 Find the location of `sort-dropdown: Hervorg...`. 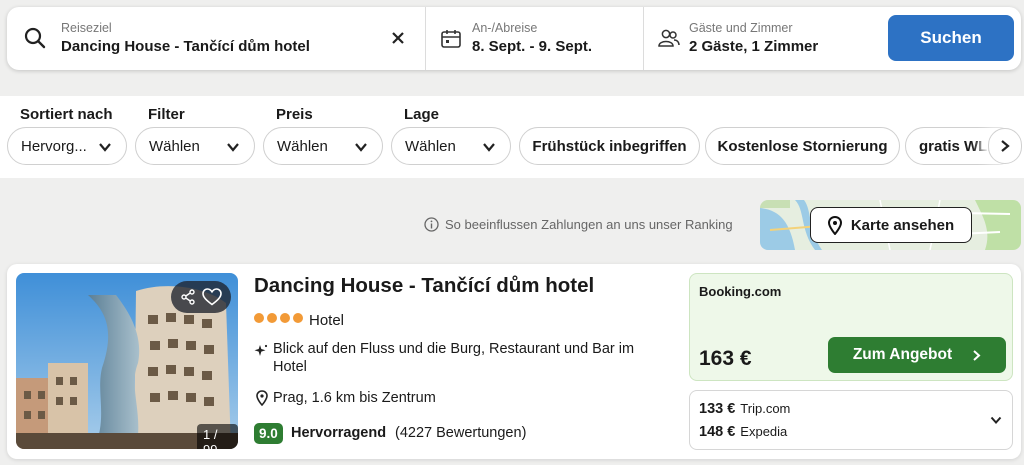

sort-dropdown: Hervorg... is located at coordinates (67, 146).